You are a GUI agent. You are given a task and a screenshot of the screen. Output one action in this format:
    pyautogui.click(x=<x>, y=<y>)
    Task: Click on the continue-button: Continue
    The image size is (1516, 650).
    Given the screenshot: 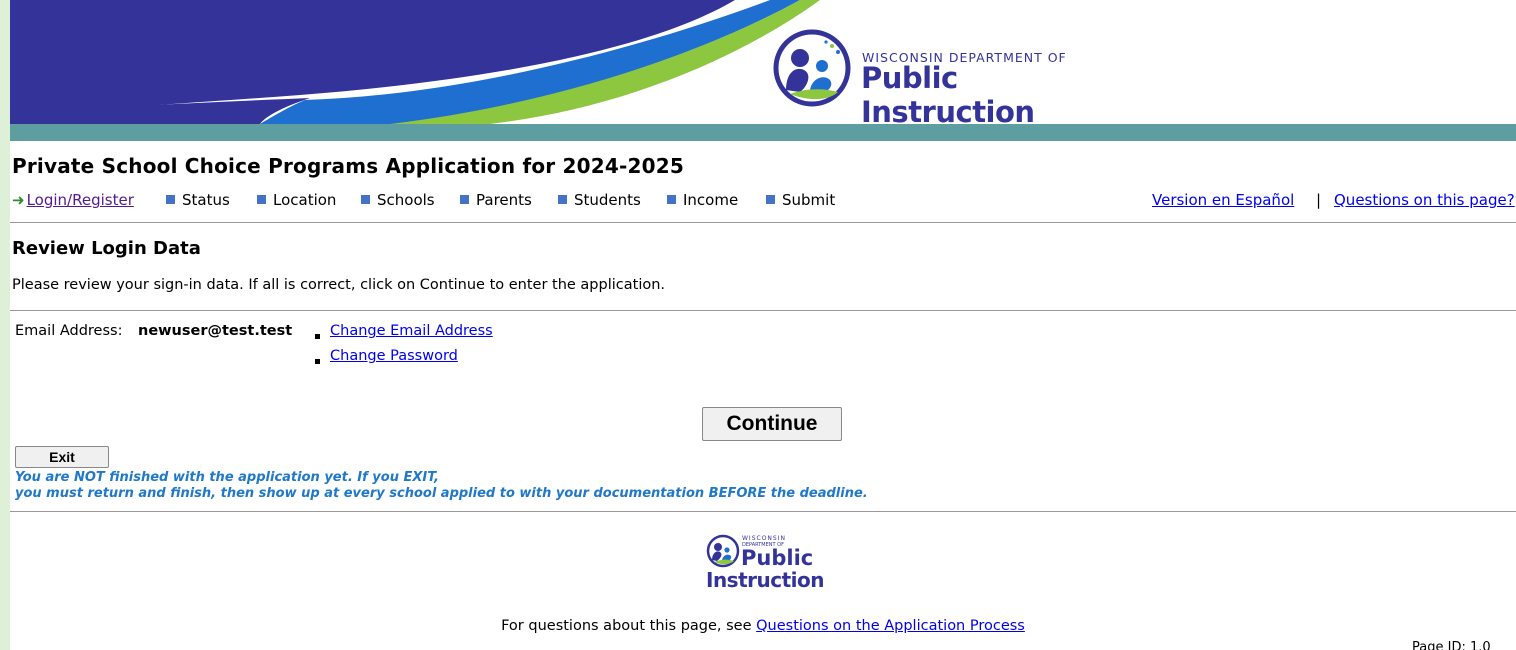 What is the action you would take?
    pyautogui.click(x=772, y=424)
    